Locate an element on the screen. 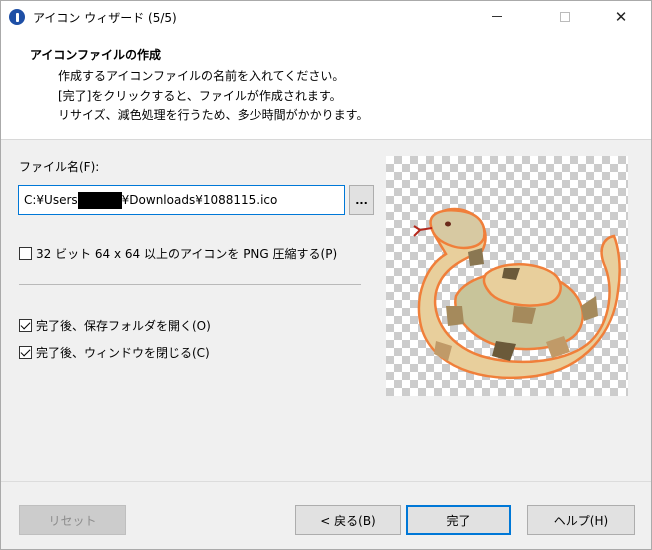 The image size is (652, 550). window-title: アイコン ウィザード (5/5) is located at coordinates (105, 18).